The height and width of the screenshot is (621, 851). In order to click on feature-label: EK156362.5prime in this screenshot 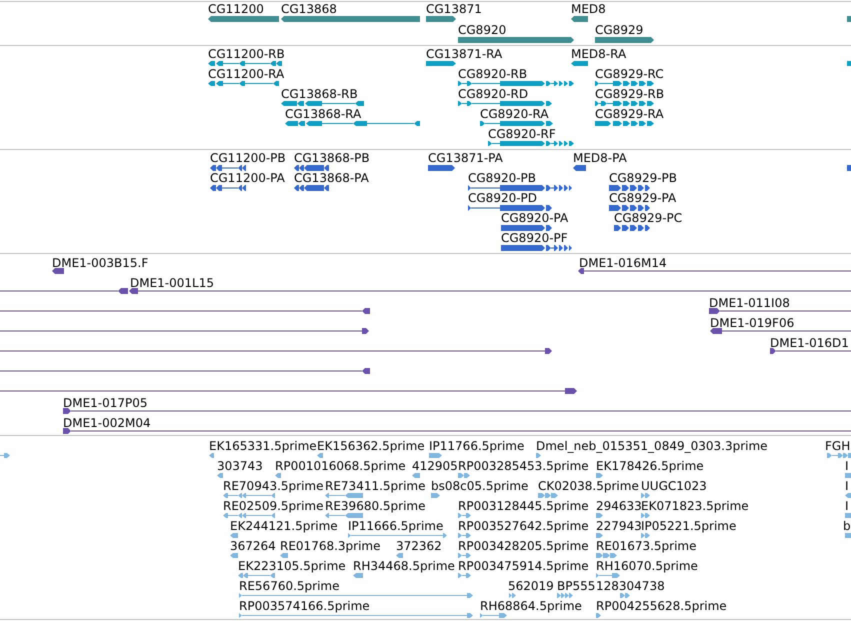, I will do `click(371, 446)`.